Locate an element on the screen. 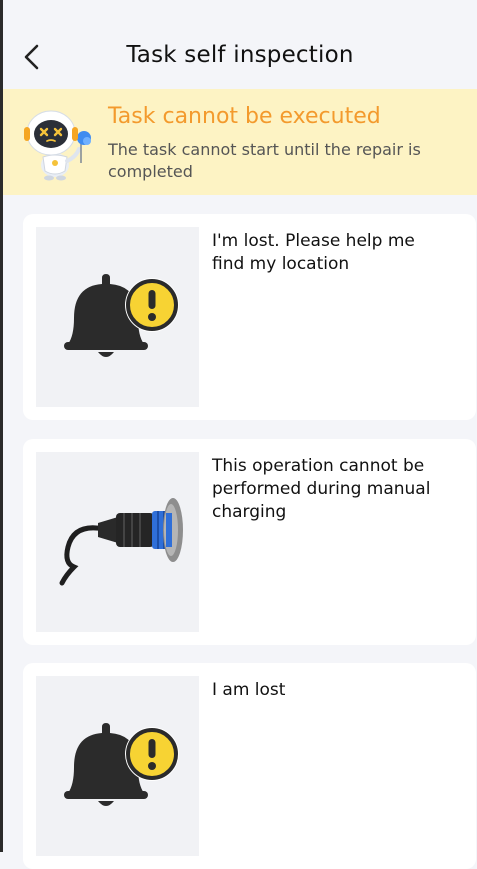 The width and height of the screenshot is (477, 869). robot-error-icon is located at coordinates (57, 145).